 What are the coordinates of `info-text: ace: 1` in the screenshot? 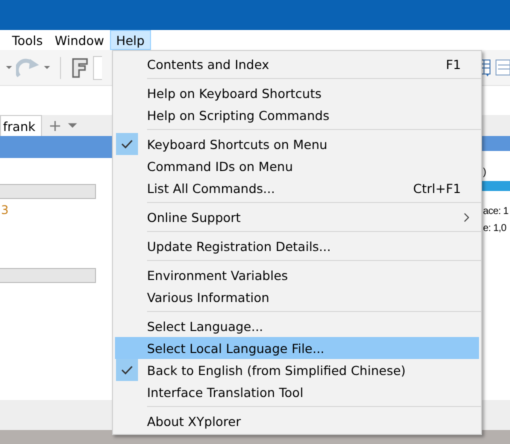 It's located at (496, 212).